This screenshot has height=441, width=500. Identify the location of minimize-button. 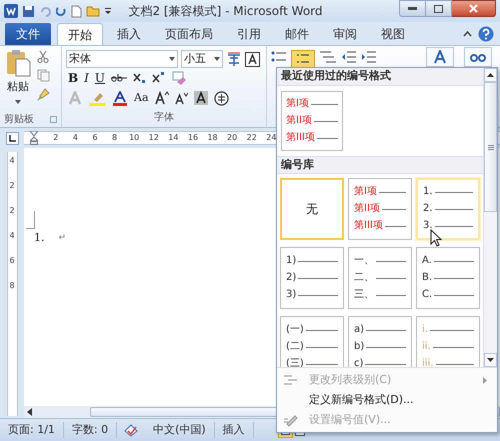
(412, 8).